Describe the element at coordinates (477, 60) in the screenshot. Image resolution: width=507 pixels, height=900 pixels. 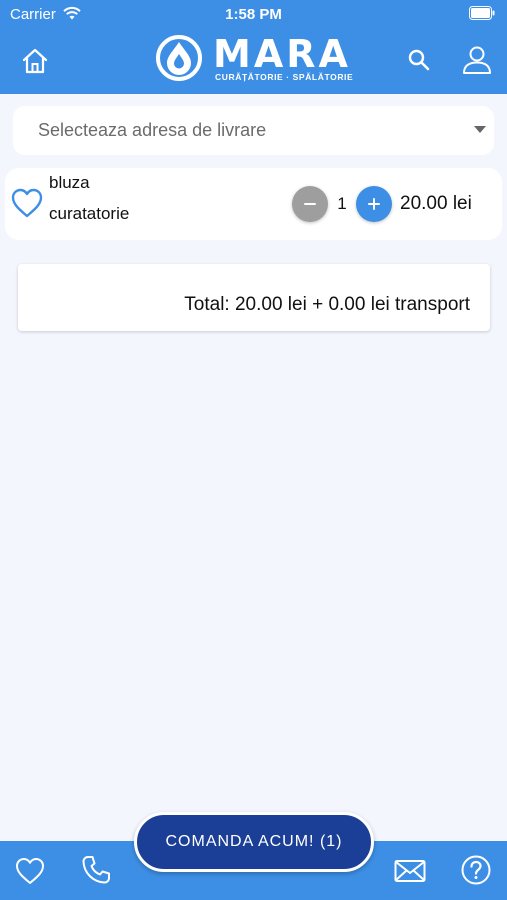
I see `profile-icon` at that location.